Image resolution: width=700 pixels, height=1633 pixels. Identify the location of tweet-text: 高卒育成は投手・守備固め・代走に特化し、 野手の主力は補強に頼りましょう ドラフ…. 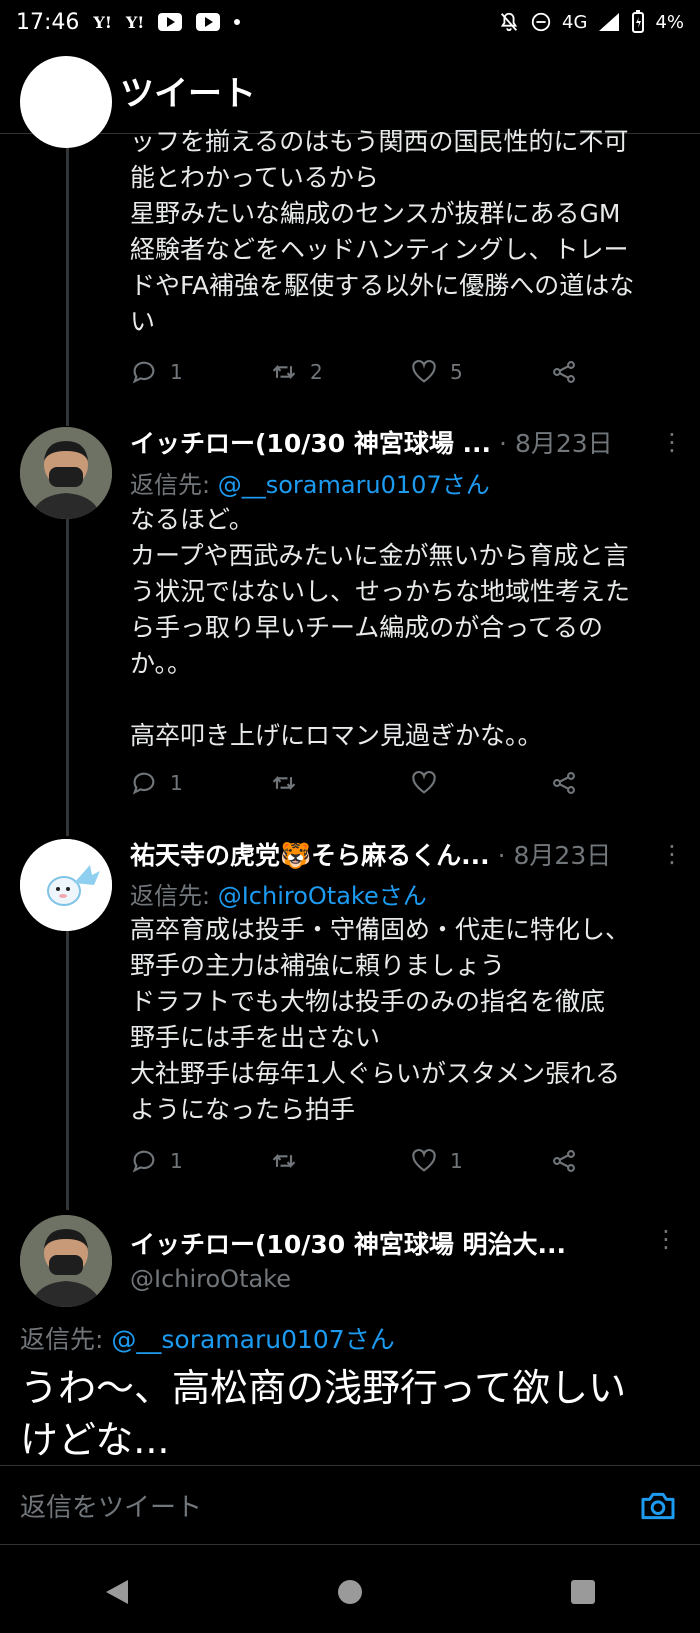
(380, 1019).